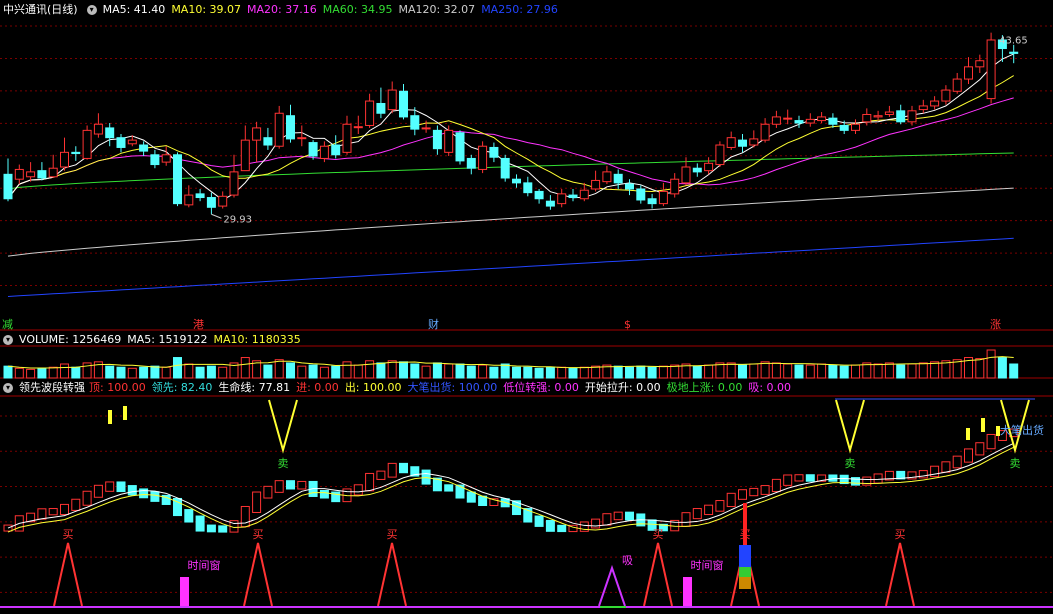  What do you see at coordinates (510, 489) in the screenshot?
I see `lead-curve` at bounding box center [510, 489].